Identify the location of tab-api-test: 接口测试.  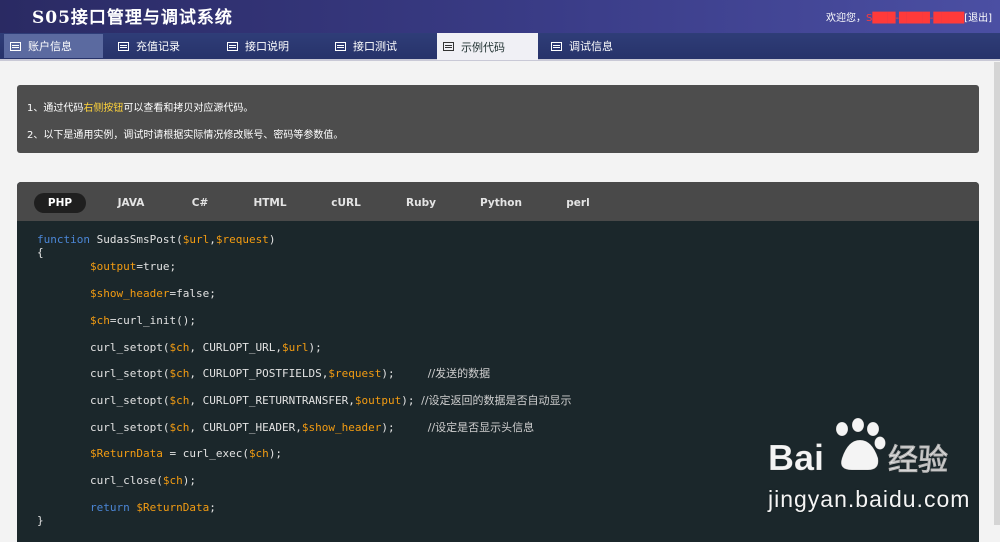
(366, 46).